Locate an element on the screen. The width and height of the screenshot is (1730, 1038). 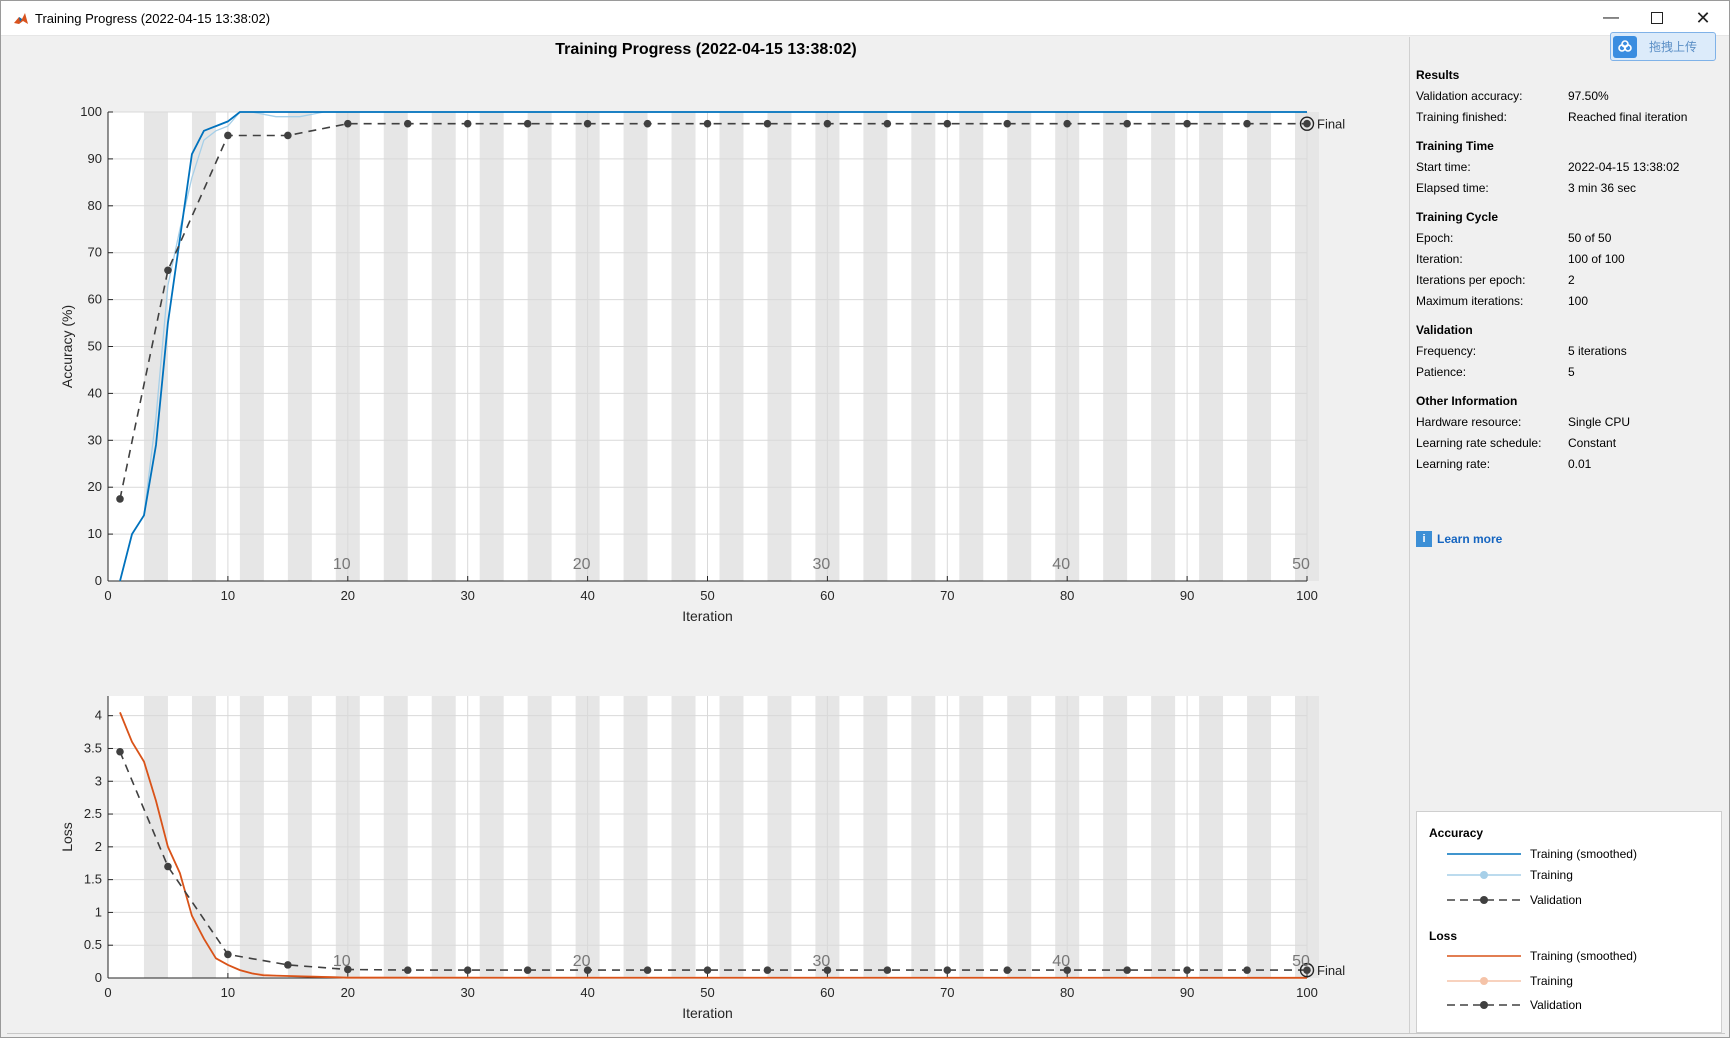
accuracy-y-axis-label: Accuracy (%) is located at coordinates (67, 346).